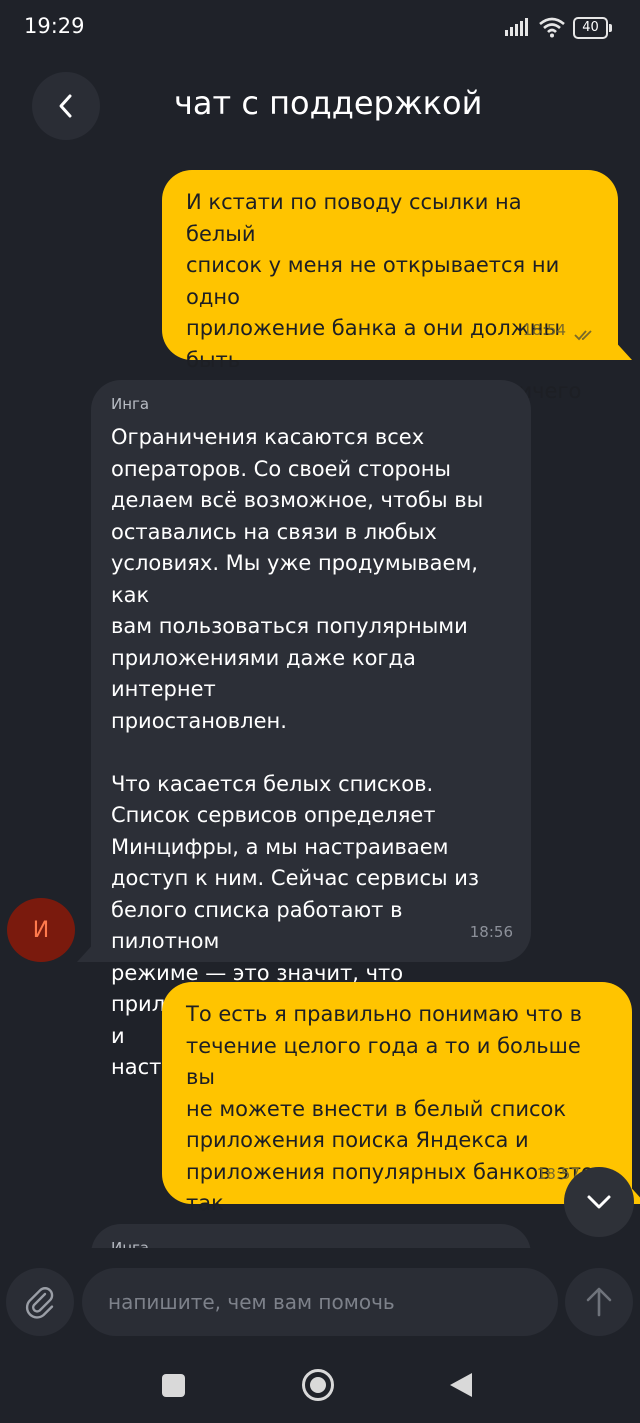  I want to click on battery-icon: 40, so click(593, 28).